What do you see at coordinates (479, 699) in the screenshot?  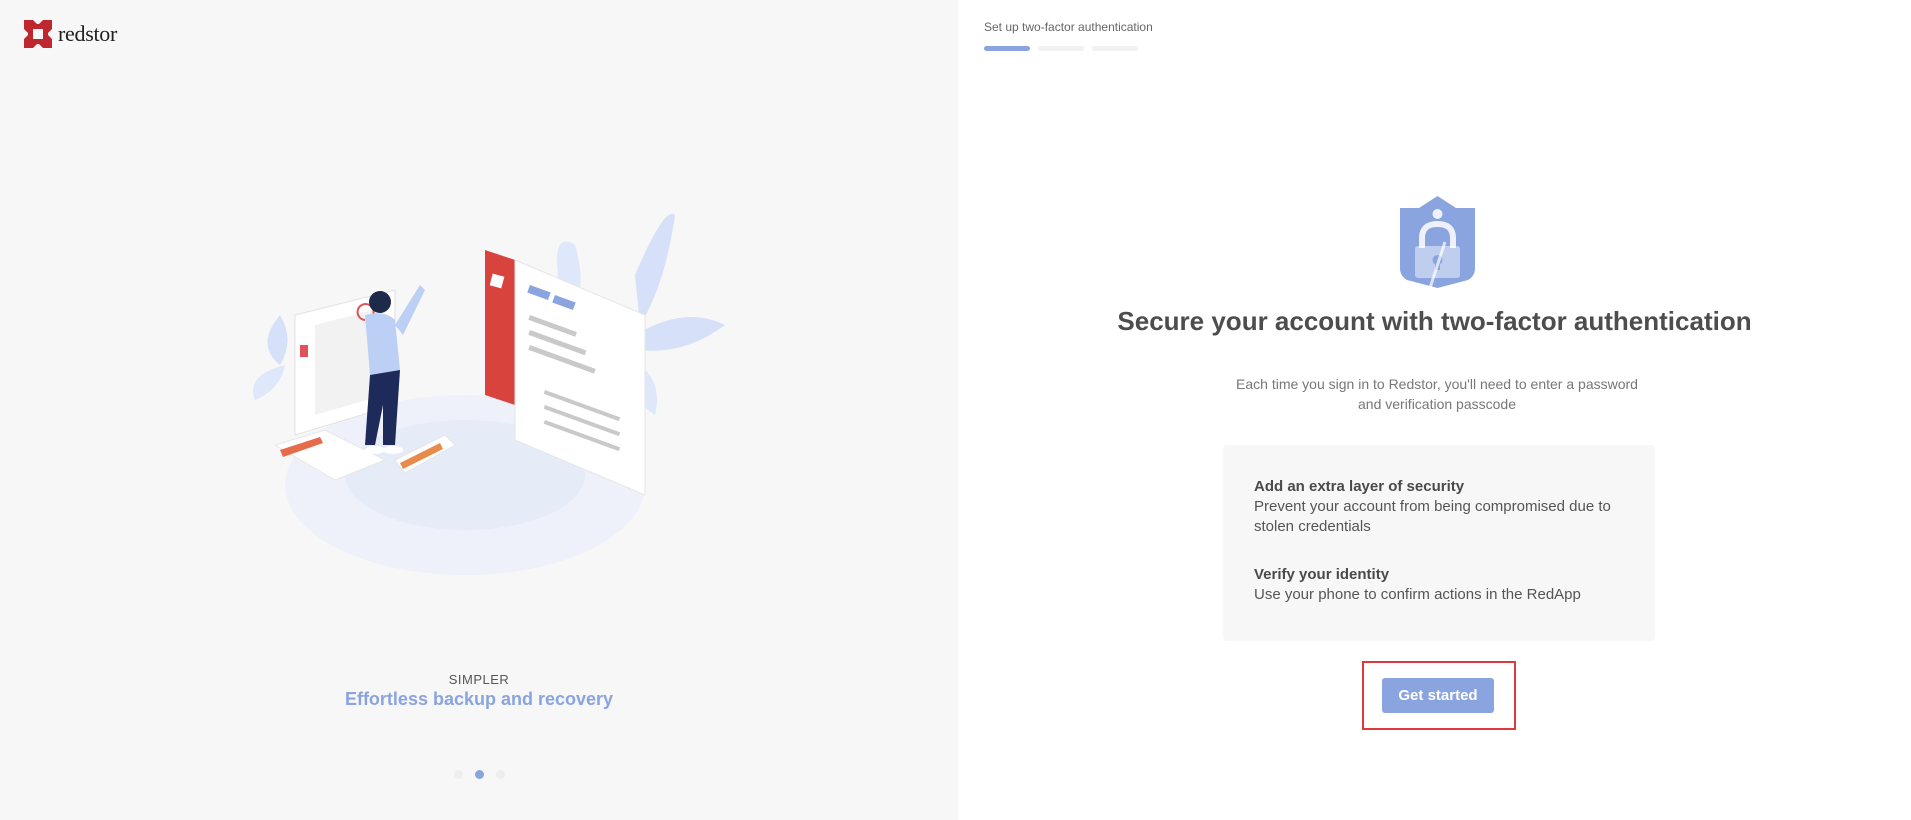 I see `slide-title: Effortless backup and recovery` at bounding box center [479, 699].